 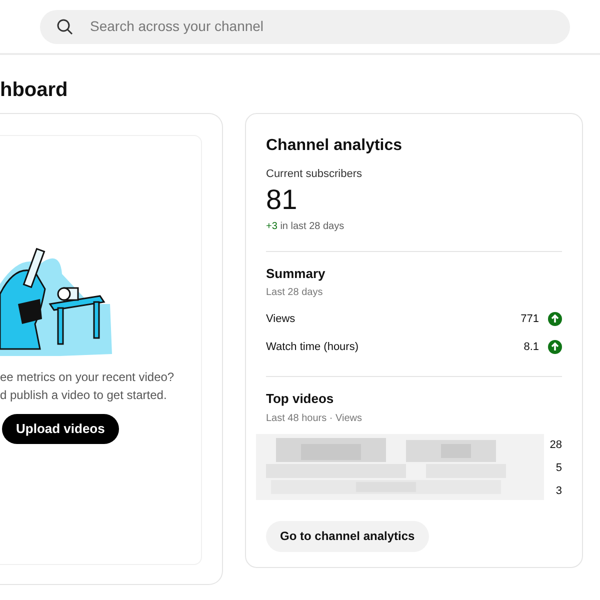 What do you see at coordinates (65, 27) in the screenshot?
I see `search-icon` at bounding box center [65, 27].